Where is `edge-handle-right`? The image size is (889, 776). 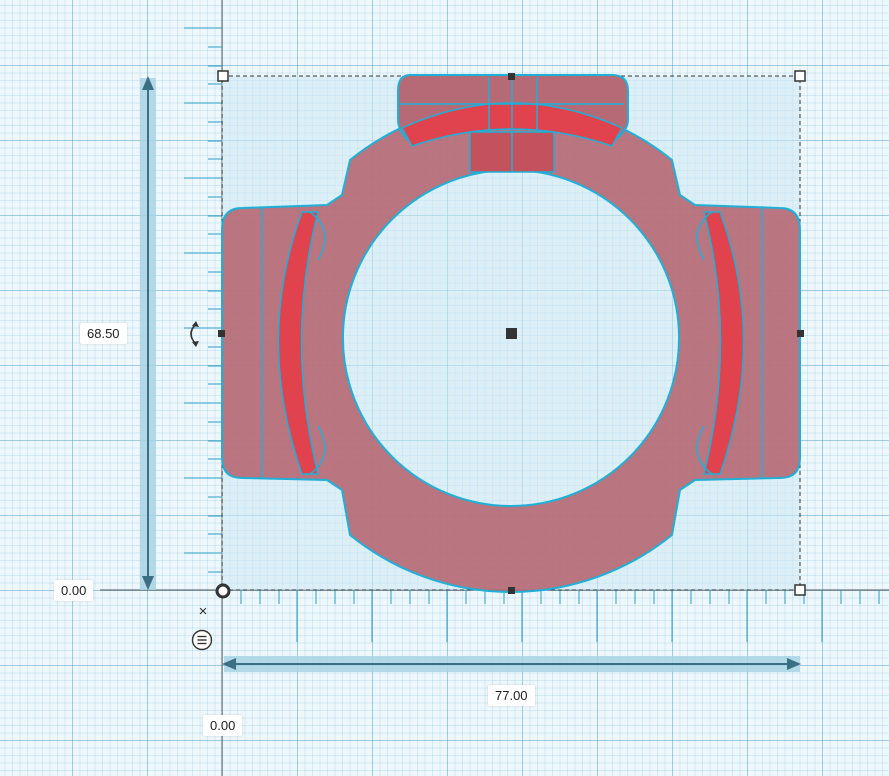 edge-handle-right is located at coordinates (800, 333).